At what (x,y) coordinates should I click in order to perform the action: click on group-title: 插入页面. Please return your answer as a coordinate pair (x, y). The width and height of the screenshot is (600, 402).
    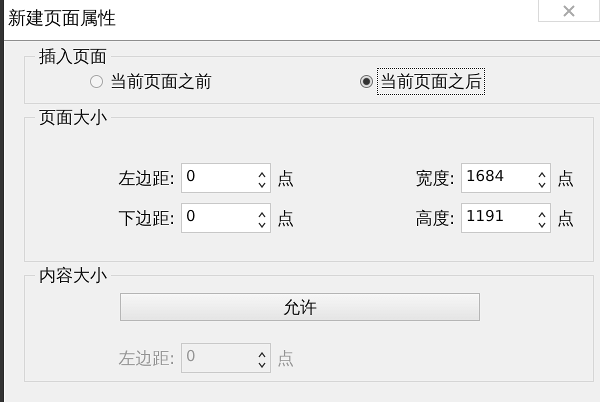
    Looking at the image, I should click on (73, 57).